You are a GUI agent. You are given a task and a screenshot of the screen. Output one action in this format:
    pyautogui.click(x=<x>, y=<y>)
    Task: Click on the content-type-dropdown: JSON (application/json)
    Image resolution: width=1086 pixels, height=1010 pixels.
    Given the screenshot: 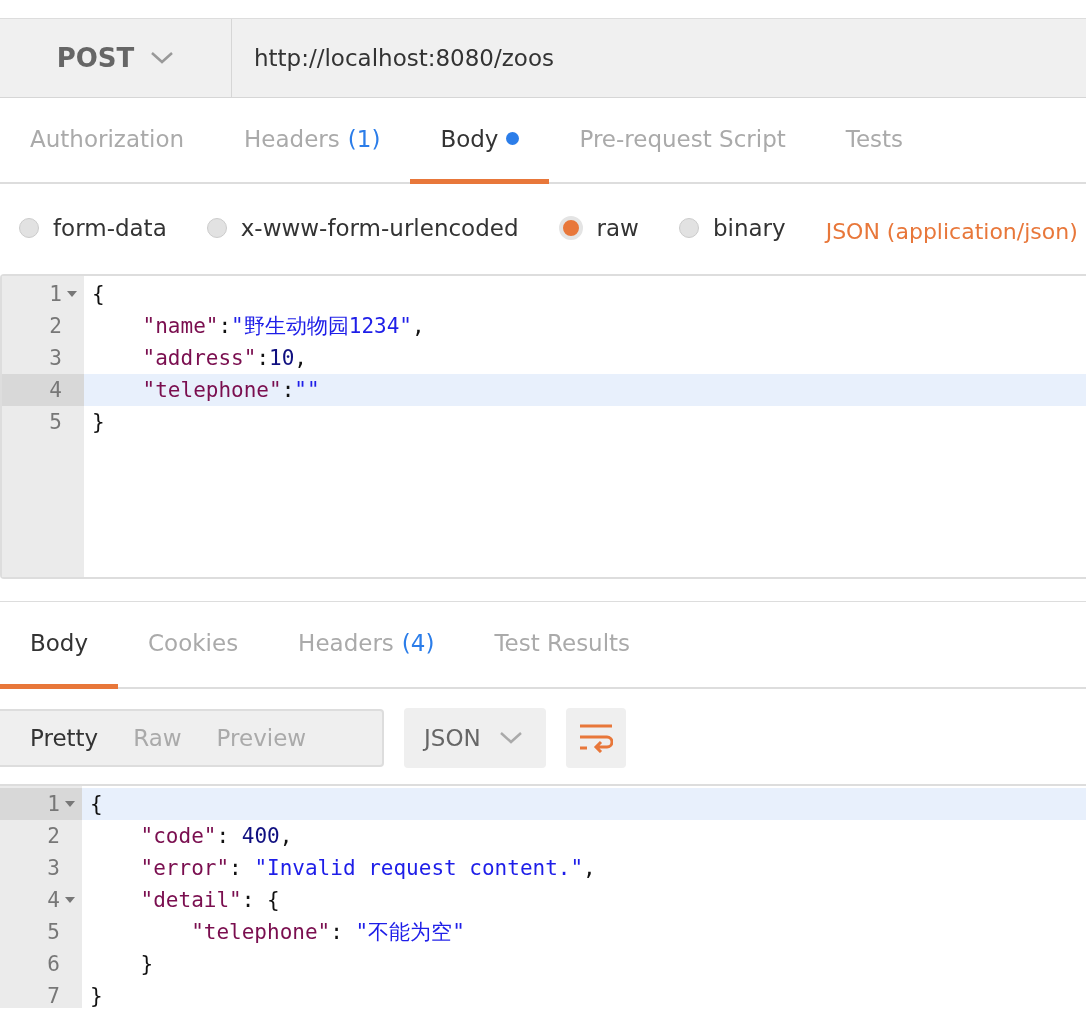 What is the action you would take?
    pyautogui.click(x=951, y=231)
    